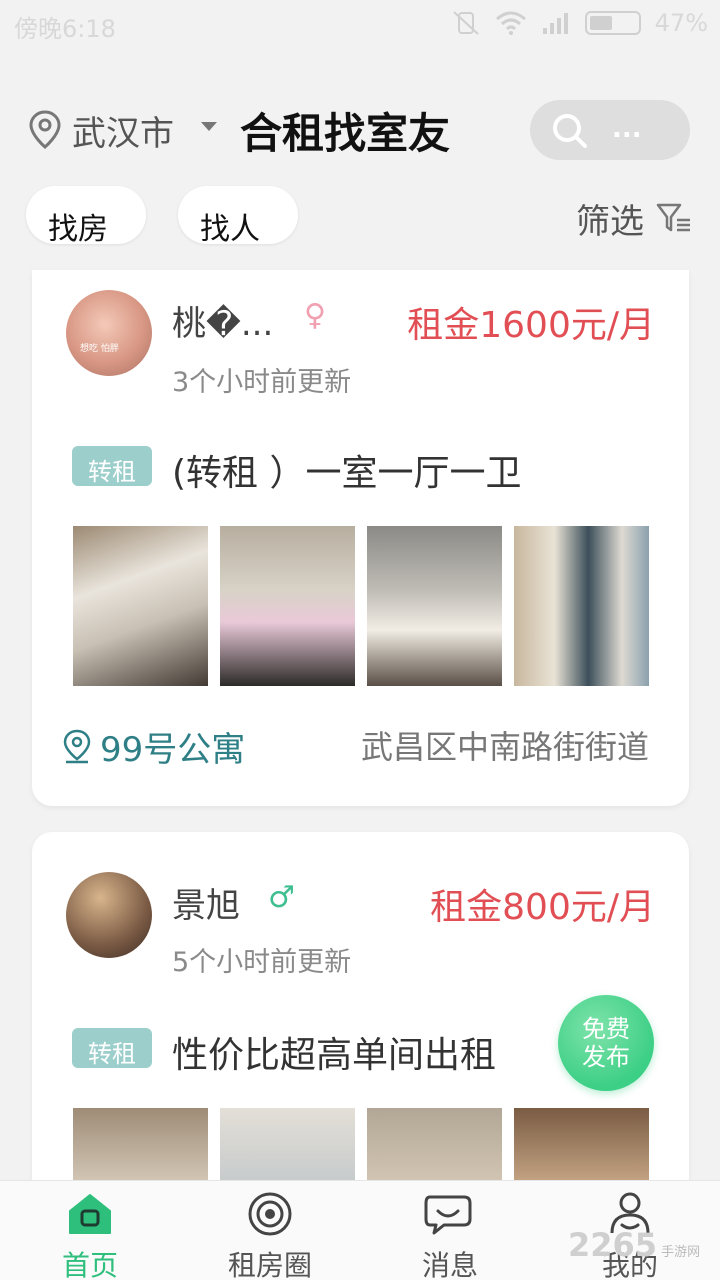 Image resolution: width=720 pixels, height=1280 pixels. What do you see at coordinates (99, 349) in the screenshot?
I see `avatar-caption: 想吃 怕胖` at bounding box center [99, 349].